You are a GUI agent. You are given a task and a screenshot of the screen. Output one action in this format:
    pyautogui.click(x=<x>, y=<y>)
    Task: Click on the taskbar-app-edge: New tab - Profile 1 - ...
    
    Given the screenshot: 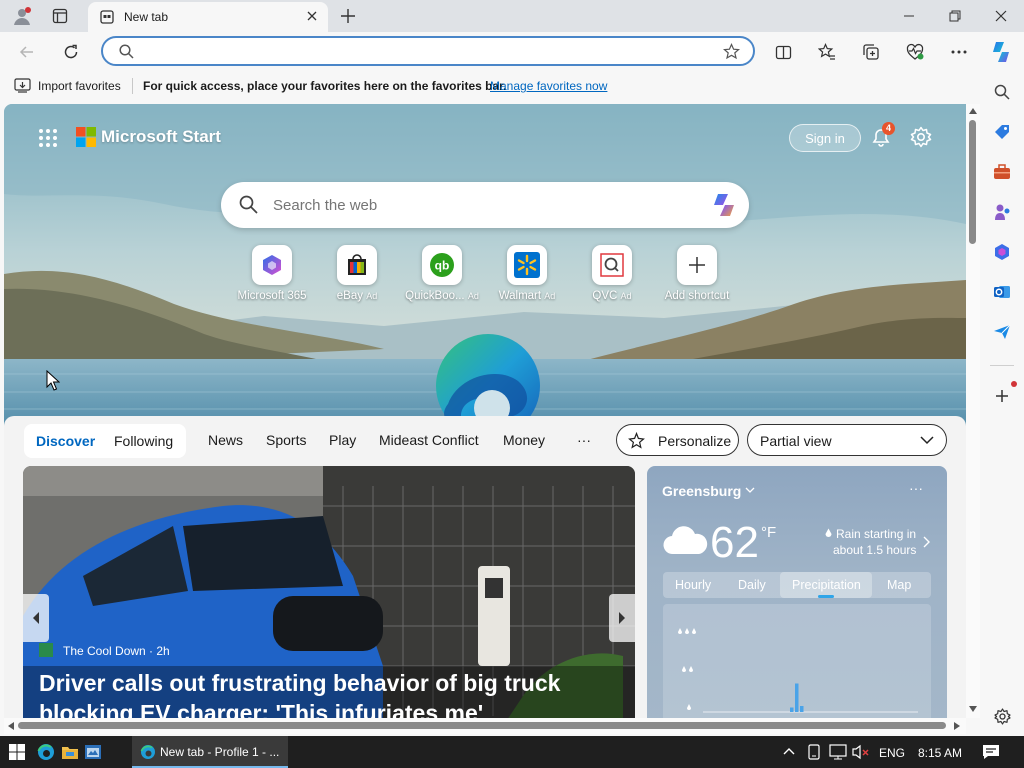 What is the action you would take?
    pyautogui.click(x=210, y=752)
    